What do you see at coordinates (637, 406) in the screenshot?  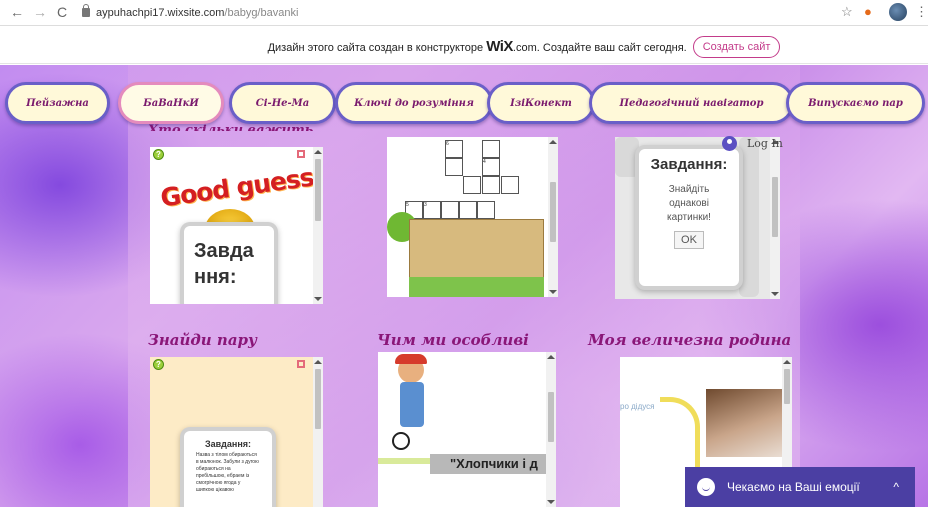 I see `tree-label: ро дідуся` at bounding box center [637, 406].